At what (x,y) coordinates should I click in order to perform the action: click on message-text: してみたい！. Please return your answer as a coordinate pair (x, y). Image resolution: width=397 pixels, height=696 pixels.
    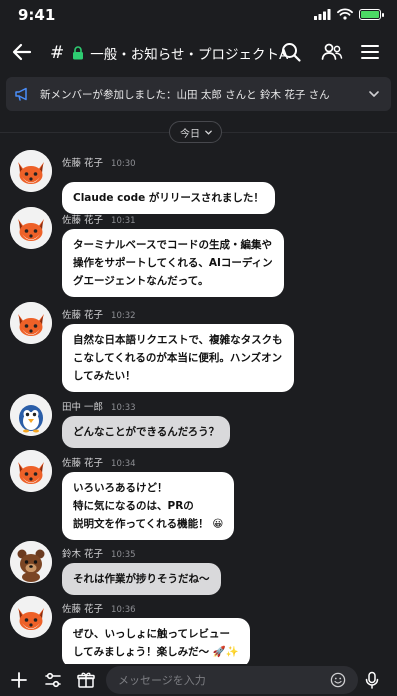
    Looking at the image, I should click on (104, 376).